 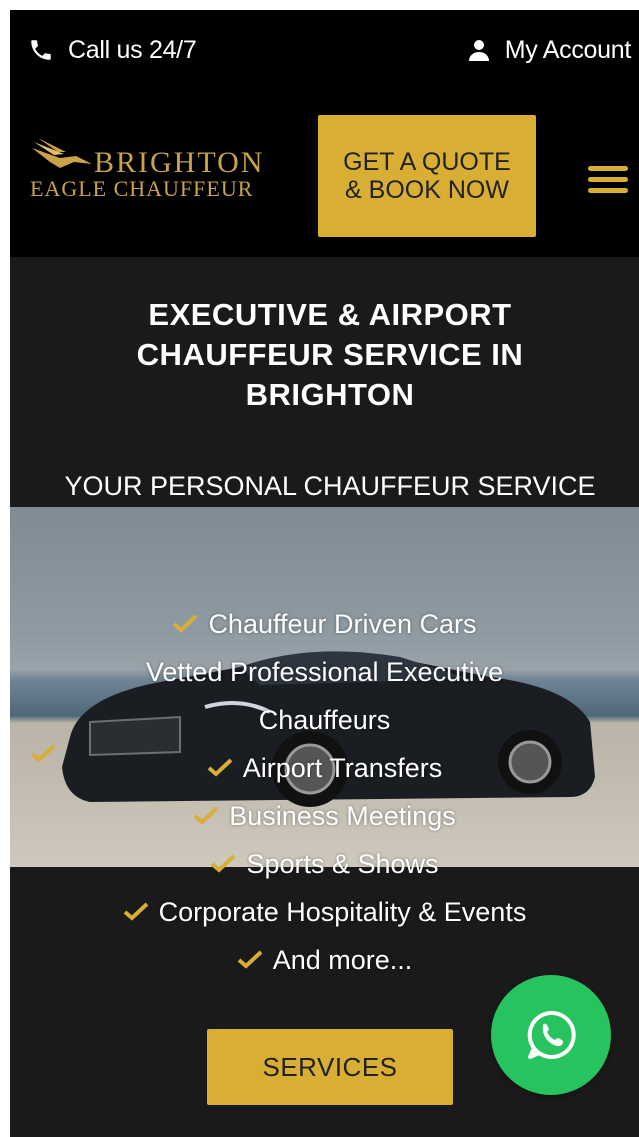 What do you see at coordinates (342, 864) in the screenshot?
I see `feature-label: Sports & Shows` at bounding box center [342, 864].